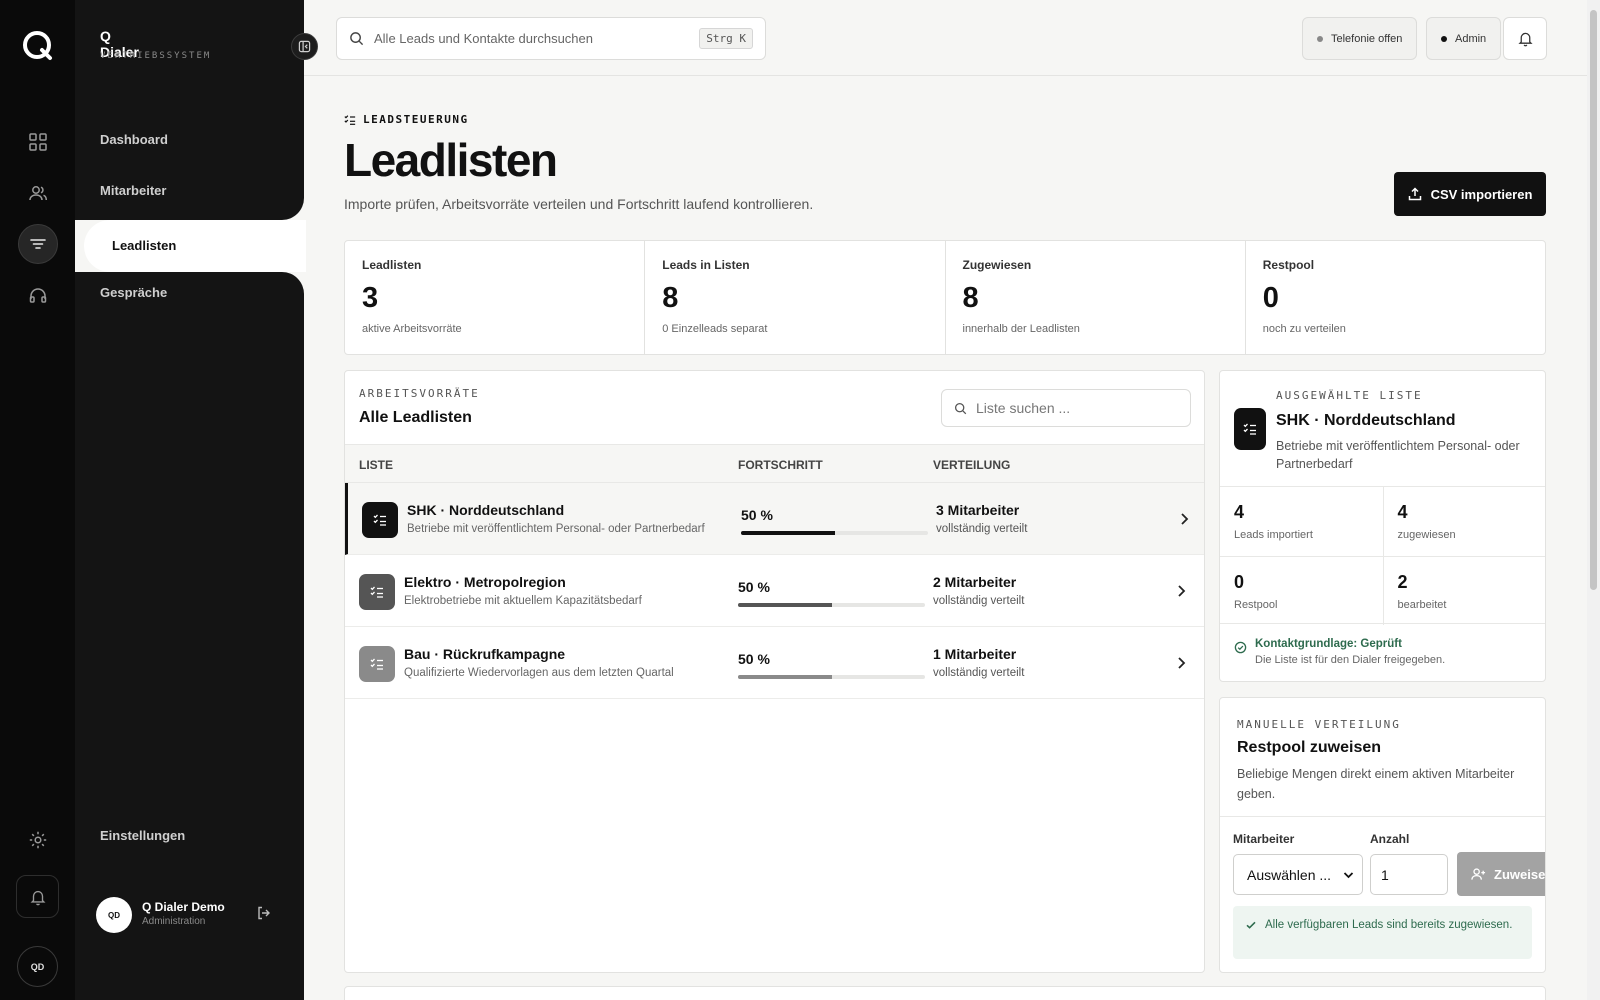 The image size is (1600, 1000). Describe the element at coordinates (1402, 512) in the screenshot. I see `kpi-value: 4` at that location.